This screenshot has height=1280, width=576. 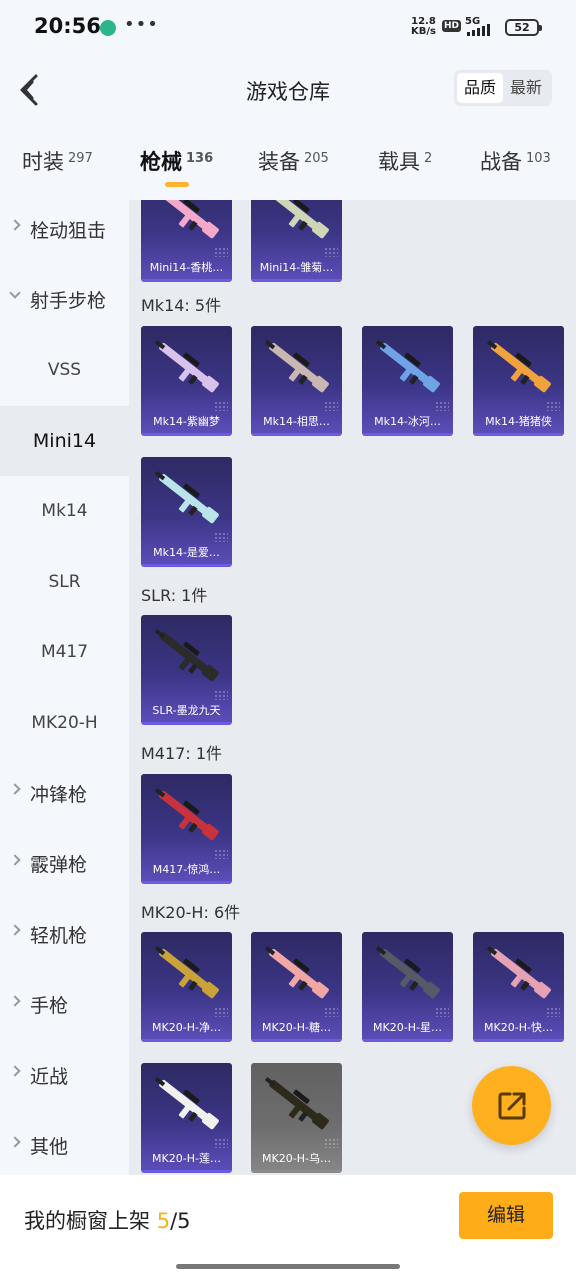 I want to click on sidebar-item-label: Mini14, so click(x=64, y=440).